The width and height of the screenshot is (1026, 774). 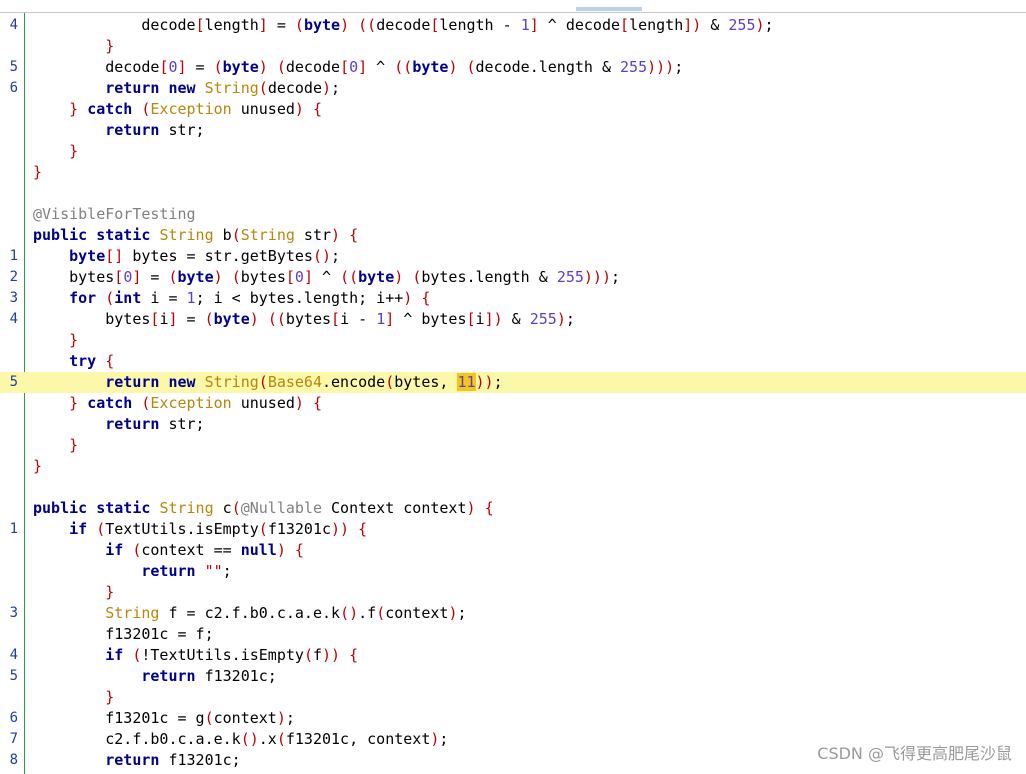 What do you see at coordinates (13, 760) in the screenshot?
I see `line-number: 8` at bounding box center [13, 760].